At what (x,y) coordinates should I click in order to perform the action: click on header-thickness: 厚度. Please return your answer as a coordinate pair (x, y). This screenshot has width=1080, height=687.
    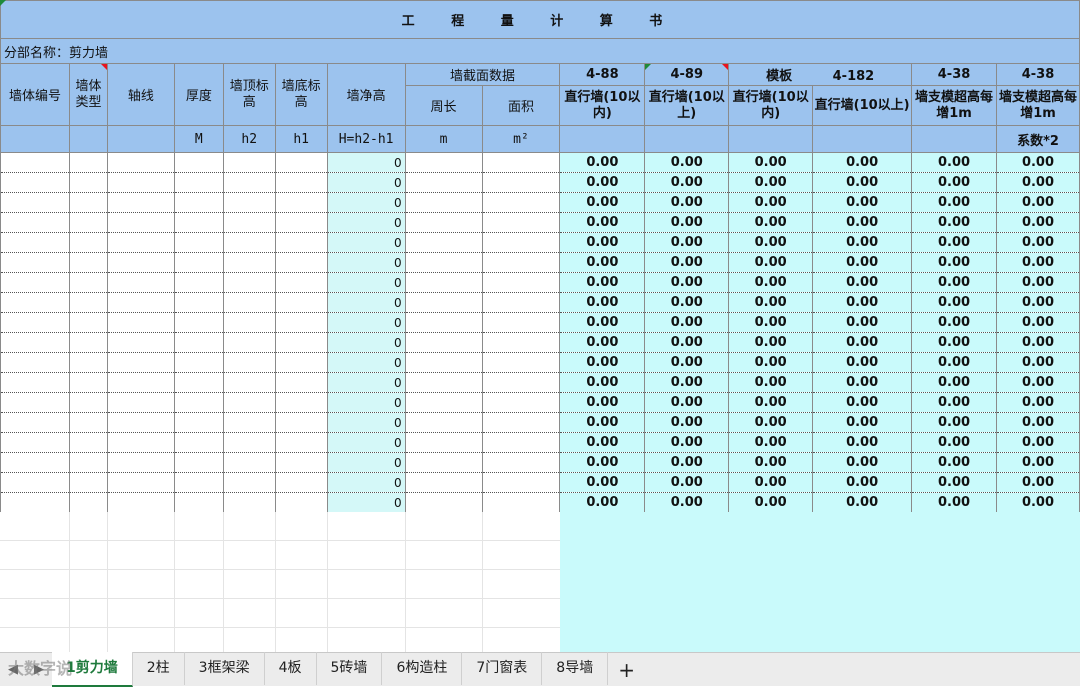
    Looking at the image, I should click on (198, 94).